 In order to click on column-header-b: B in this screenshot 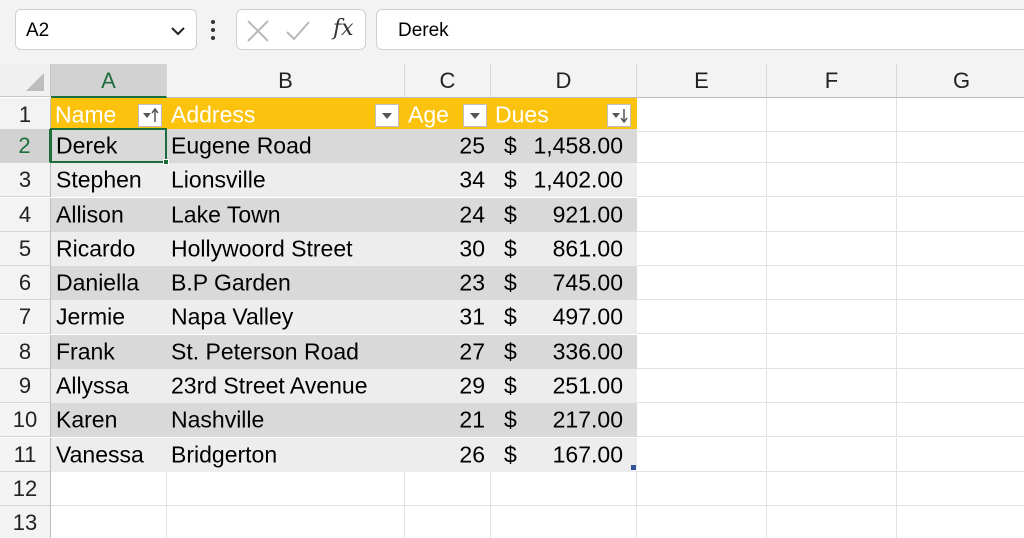, I will do `click(286, 81)`.